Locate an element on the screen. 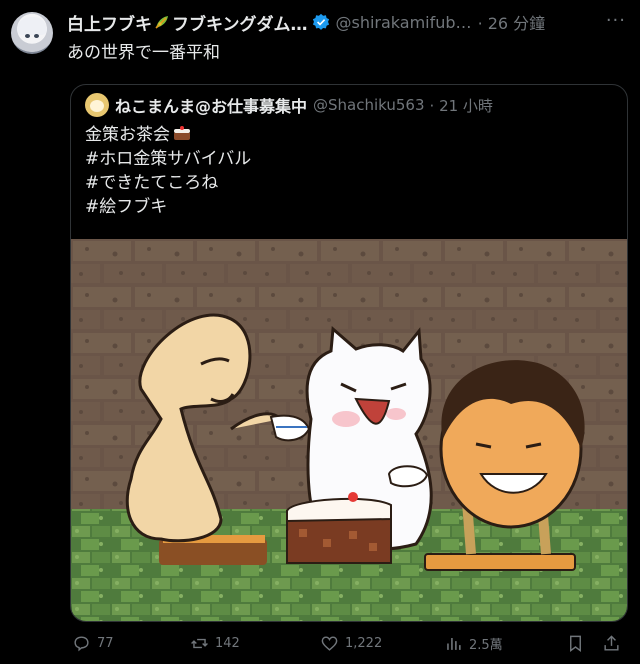 The width and height of the screenshot is (640, 664). avatar-hair is located at coordinates (32, 26).